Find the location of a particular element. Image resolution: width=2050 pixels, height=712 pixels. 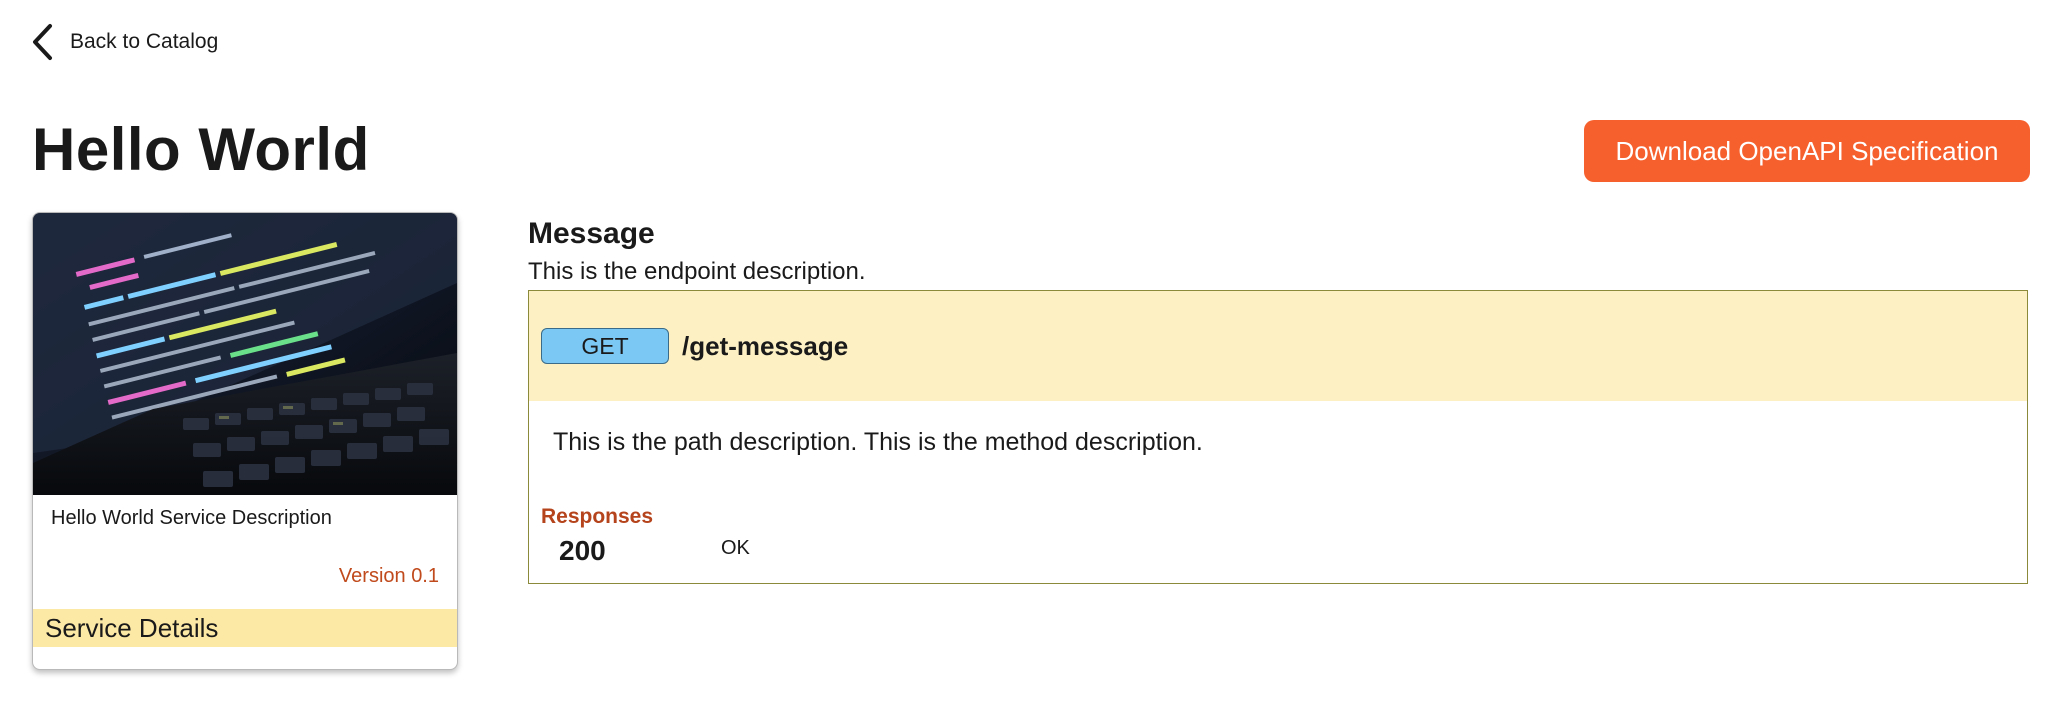

service-version: Version 0.1 is located at coordinates (388, 576).